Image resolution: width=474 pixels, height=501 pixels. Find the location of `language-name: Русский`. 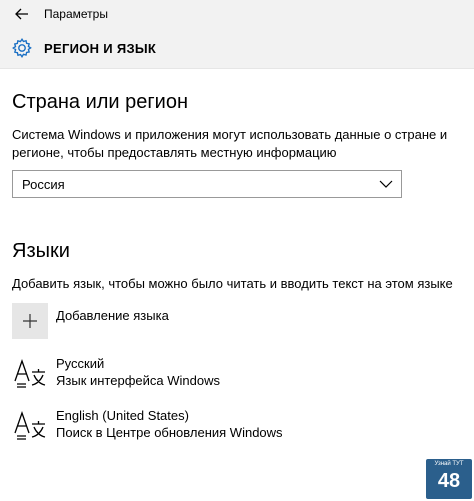

language-name: Русский is located at coordinates (80, 363).